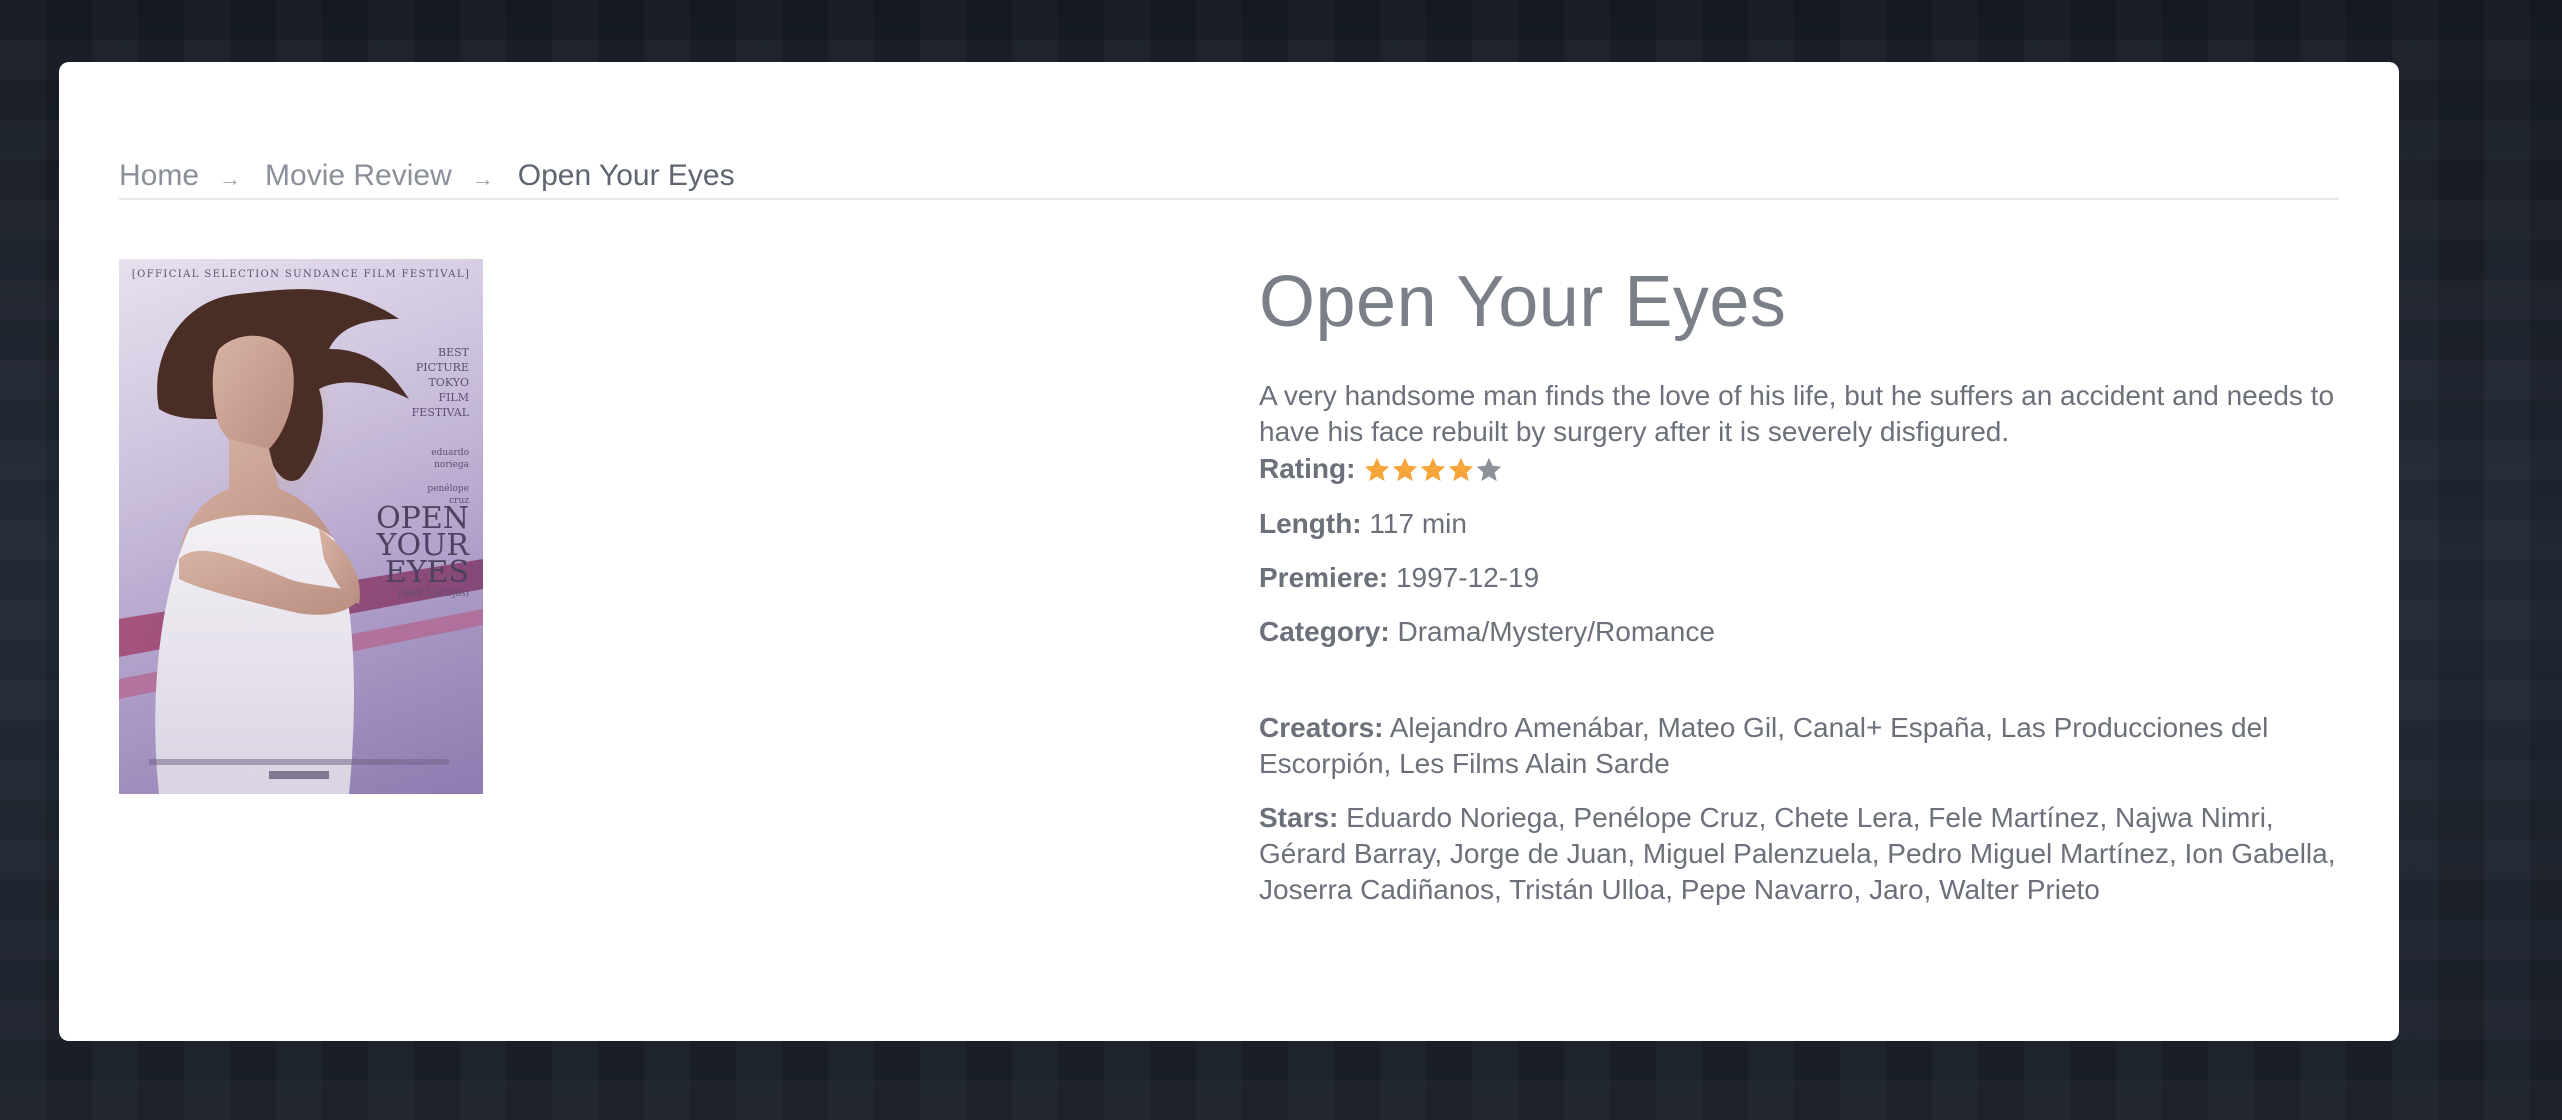 Image resolution: width=2562 pixels, height=1120 pixels. I want to click on star-rating, so click(1433, 470).